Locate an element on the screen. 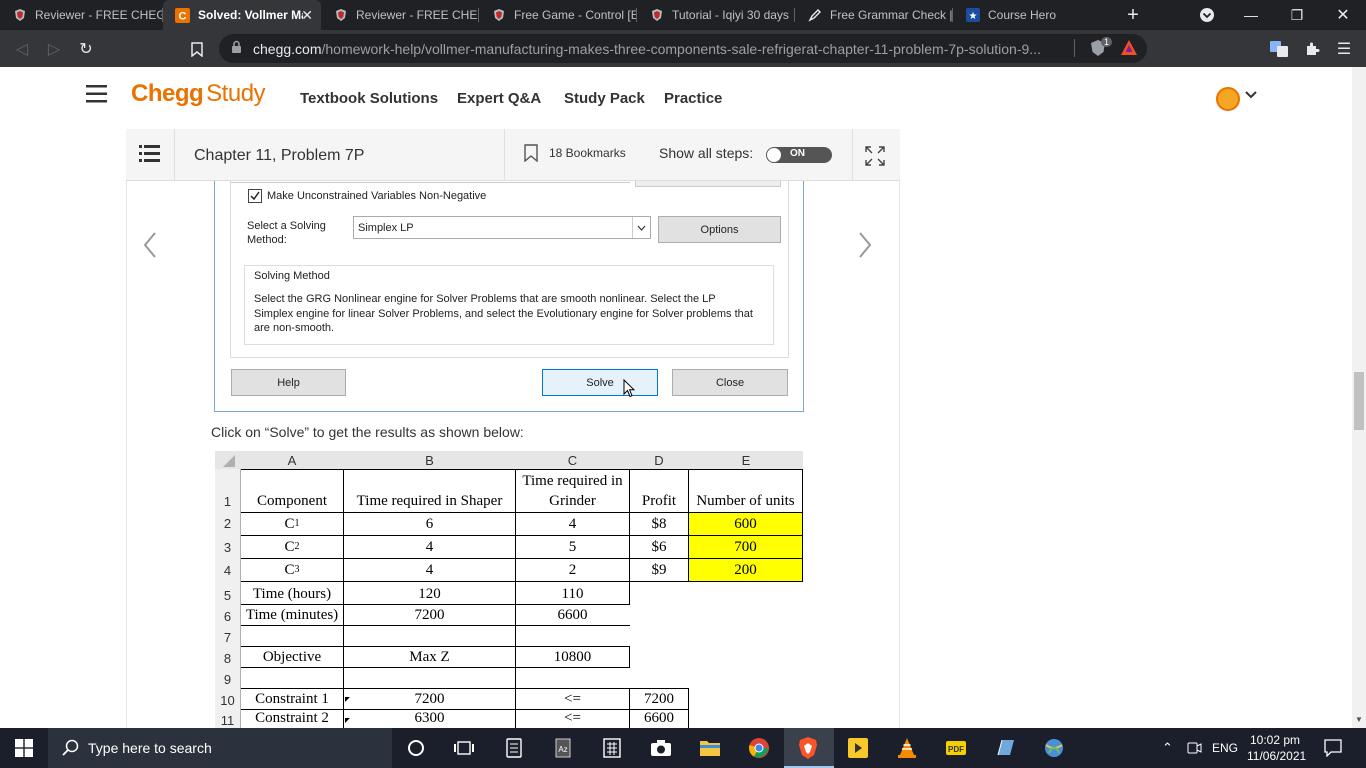 The height and width of the screenshot is (768, 1366). search-placeholder: Type here to search is located at coordinates (150, 748).